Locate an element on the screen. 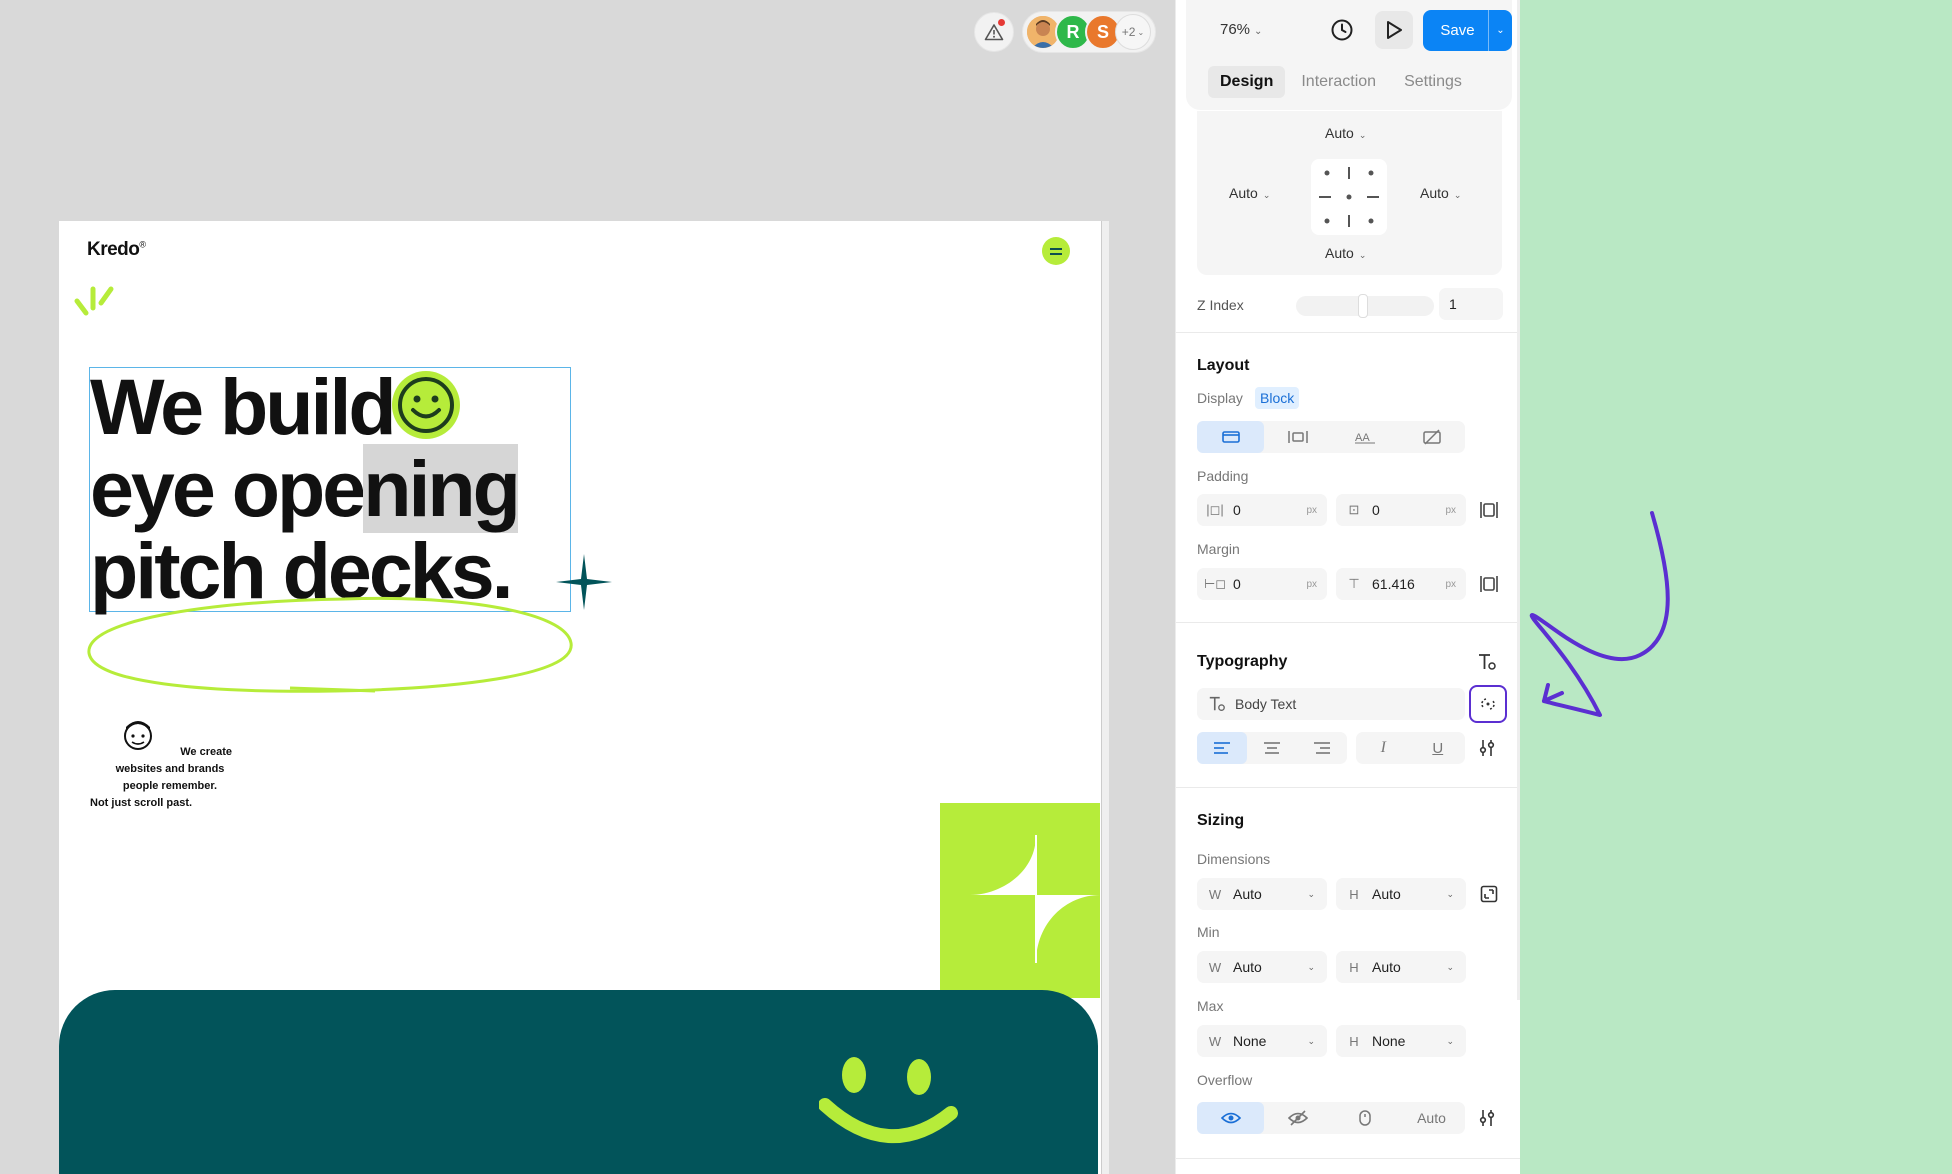 The height and width of the screenshot is (1174, 1952). display-block-option is located at coordinates (1230, 437).